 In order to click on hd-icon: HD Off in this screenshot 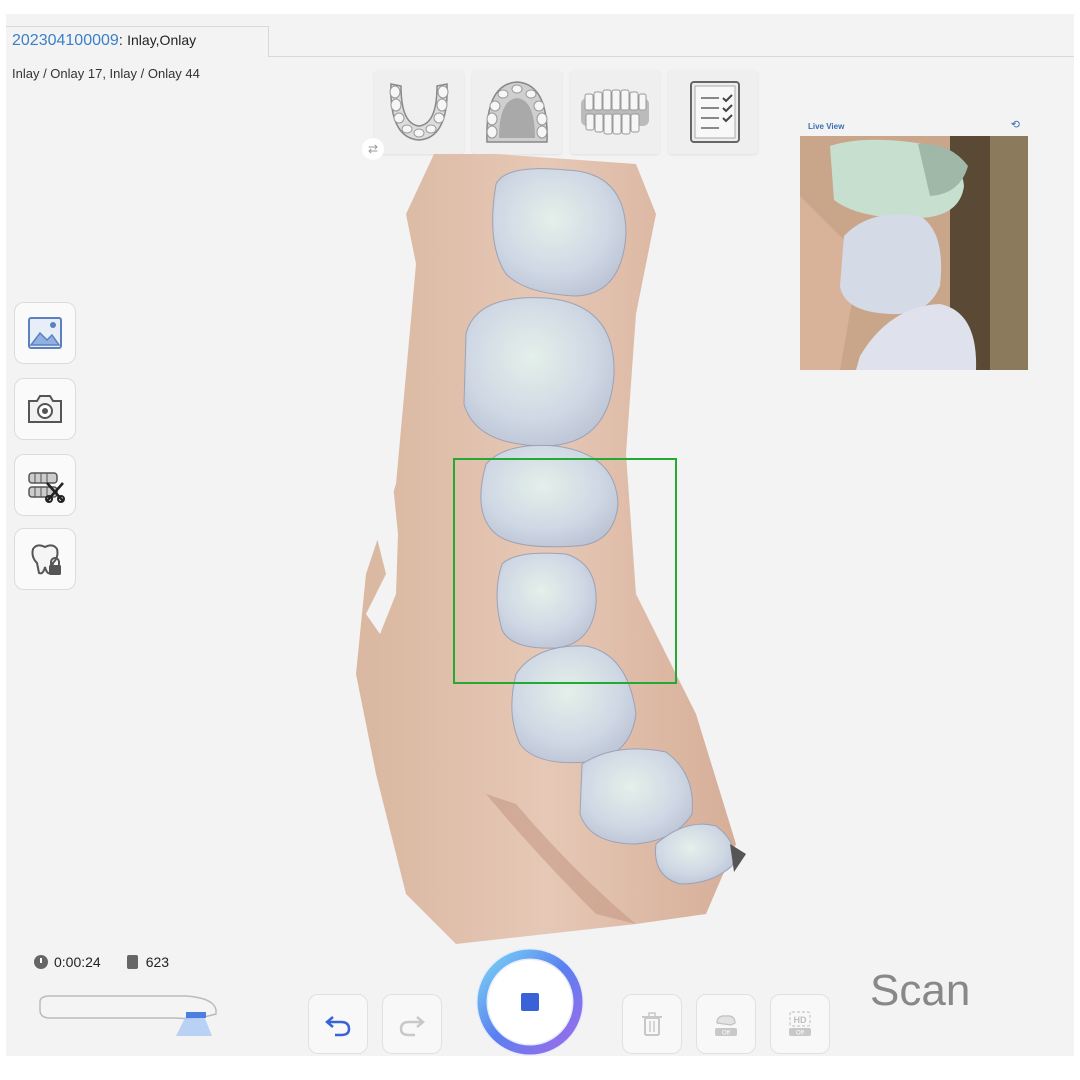, I will do `click(800, 1024)`.